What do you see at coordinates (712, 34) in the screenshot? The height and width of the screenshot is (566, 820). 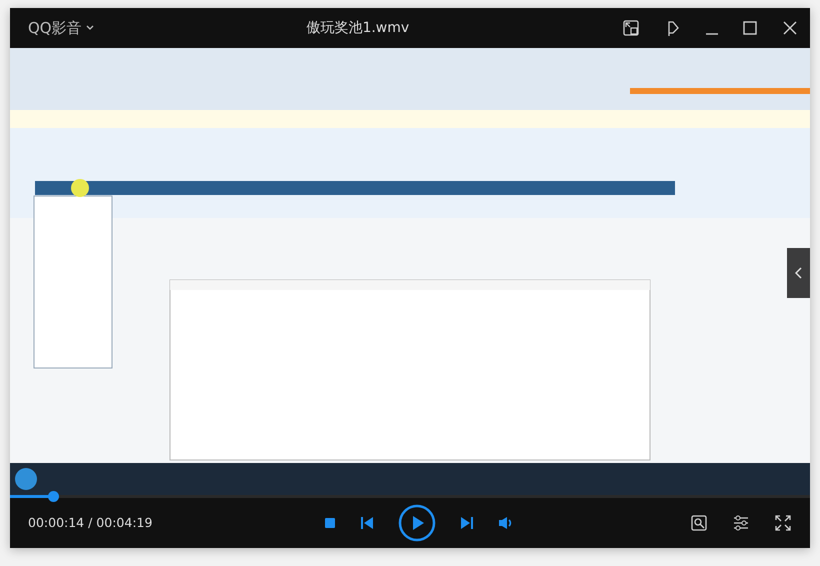 I see `minimize-icon` at bounding box center [712, 34].